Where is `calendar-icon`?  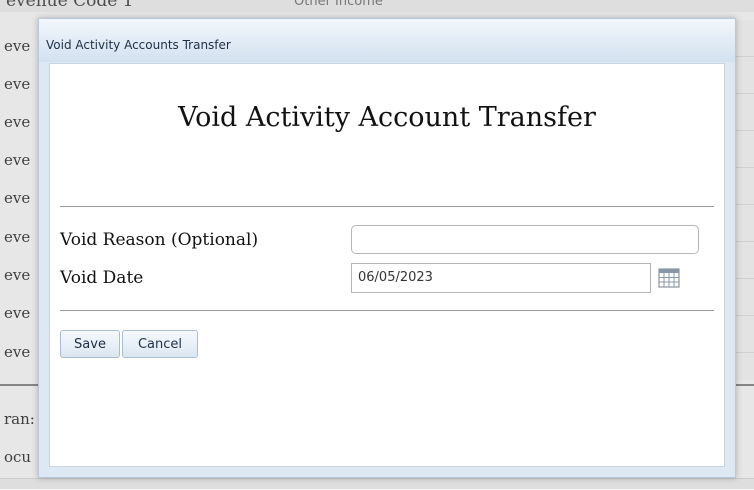 calendar-icon is located at coordinates (669, 278).